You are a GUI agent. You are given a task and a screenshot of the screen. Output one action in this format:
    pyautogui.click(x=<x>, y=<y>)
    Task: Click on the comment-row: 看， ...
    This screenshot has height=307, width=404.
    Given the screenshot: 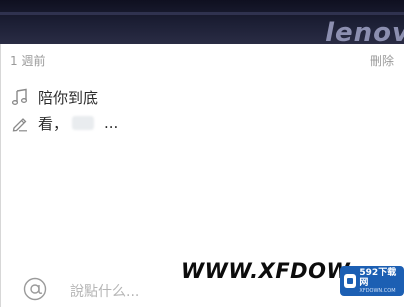 What is the action you would take?
    pyautogui.click(x=64, y=123)
    